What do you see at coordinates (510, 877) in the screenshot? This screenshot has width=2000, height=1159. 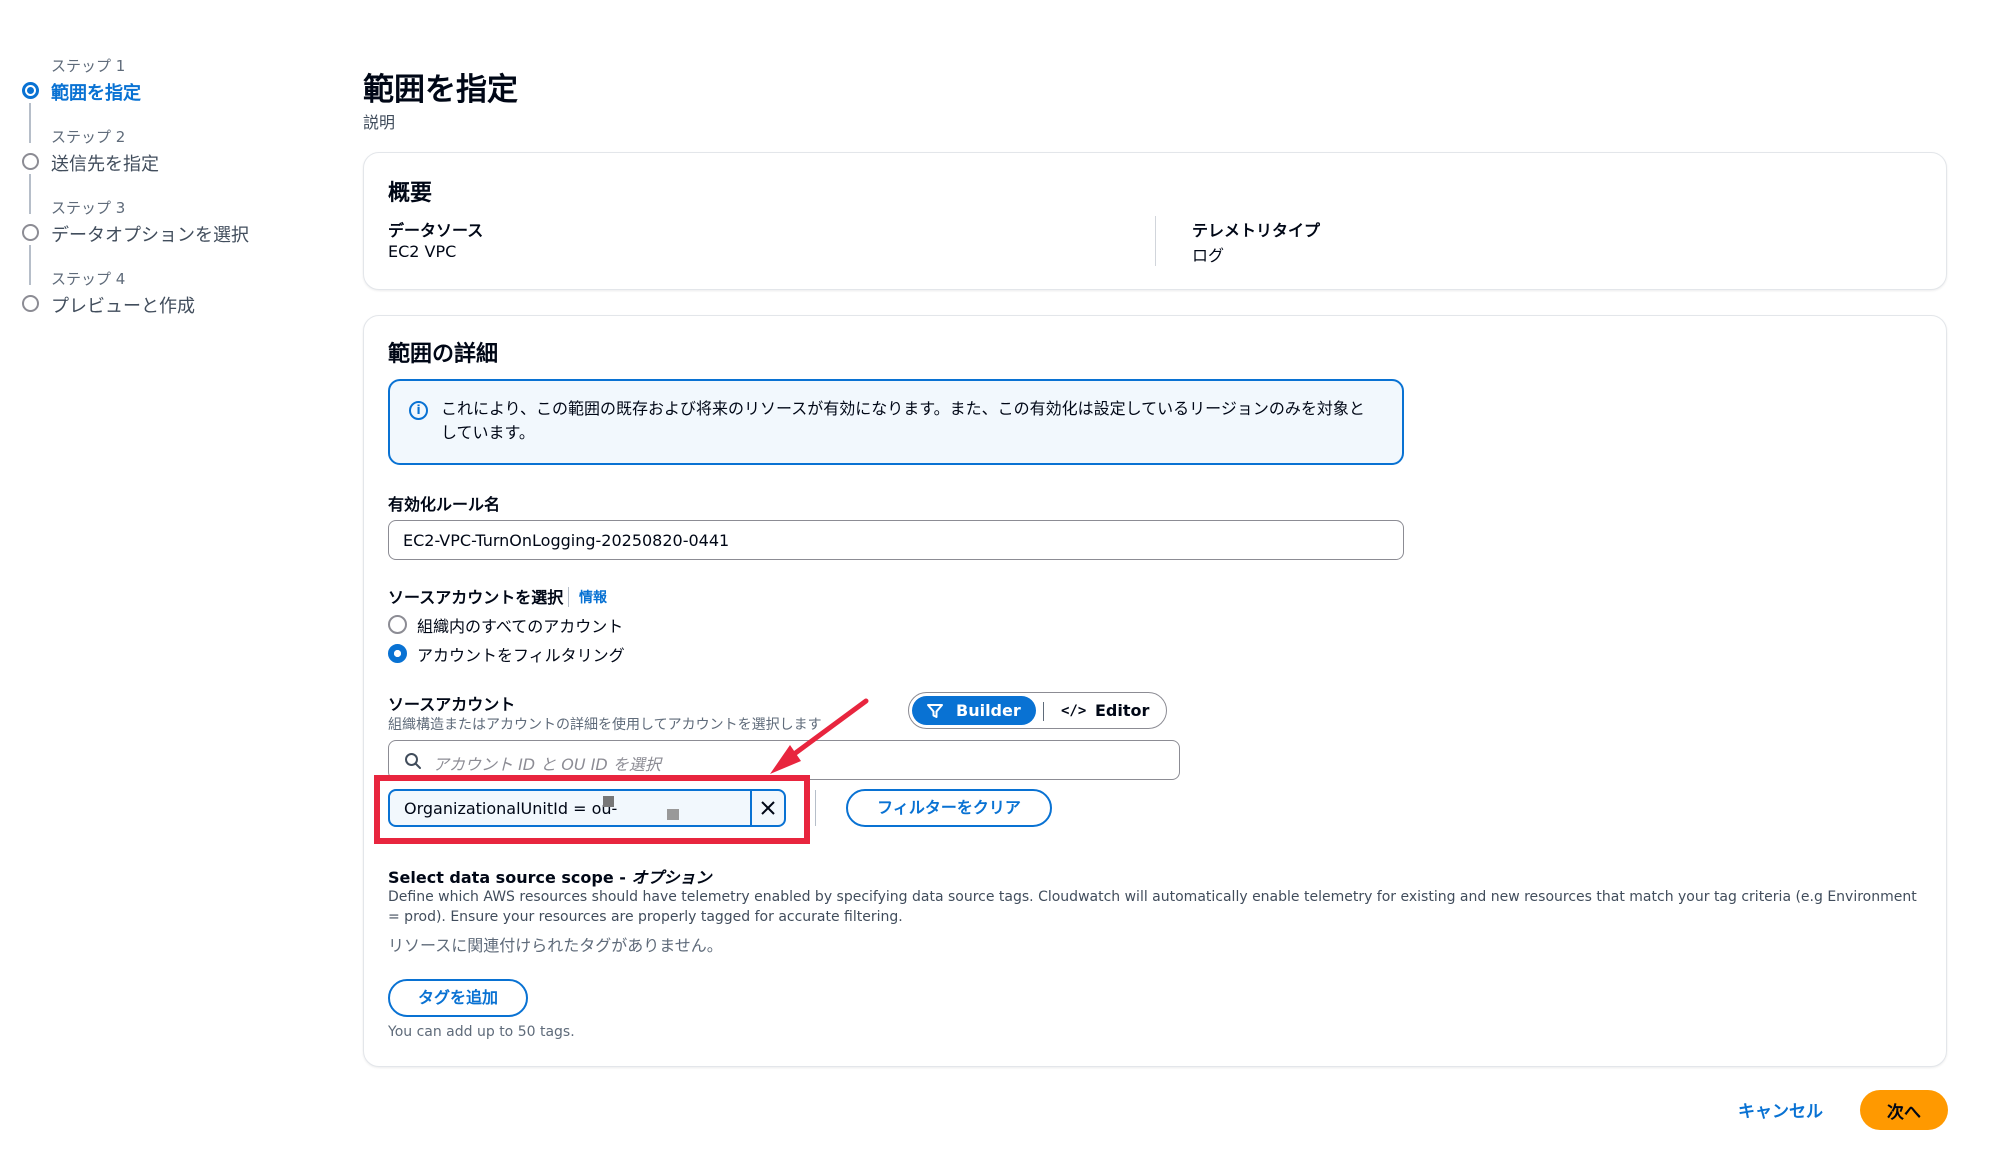 I see `scope-title-text: Select data source scope -` at bounding box center [510, 877].